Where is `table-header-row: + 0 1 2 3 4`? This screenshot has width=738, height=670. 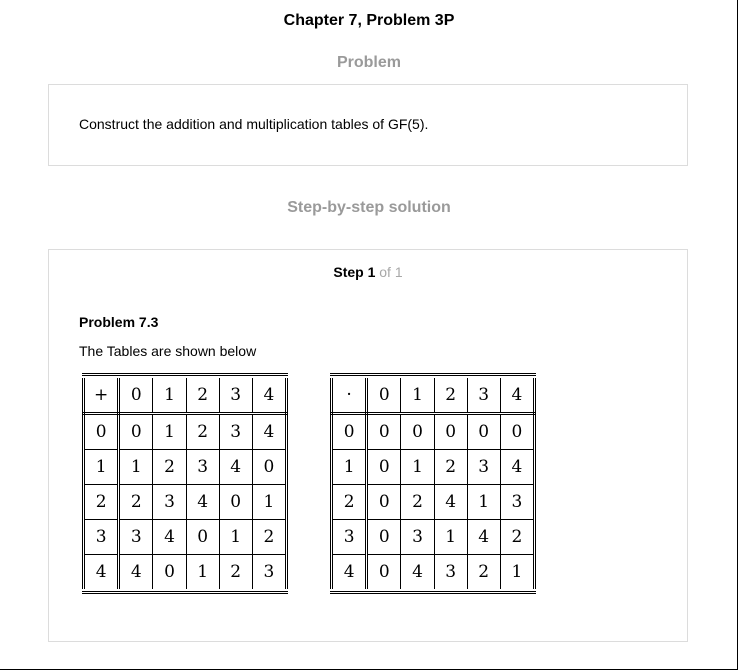
table-header-row: + 0 1 2 3 4 is located at coordinates (185, 396).